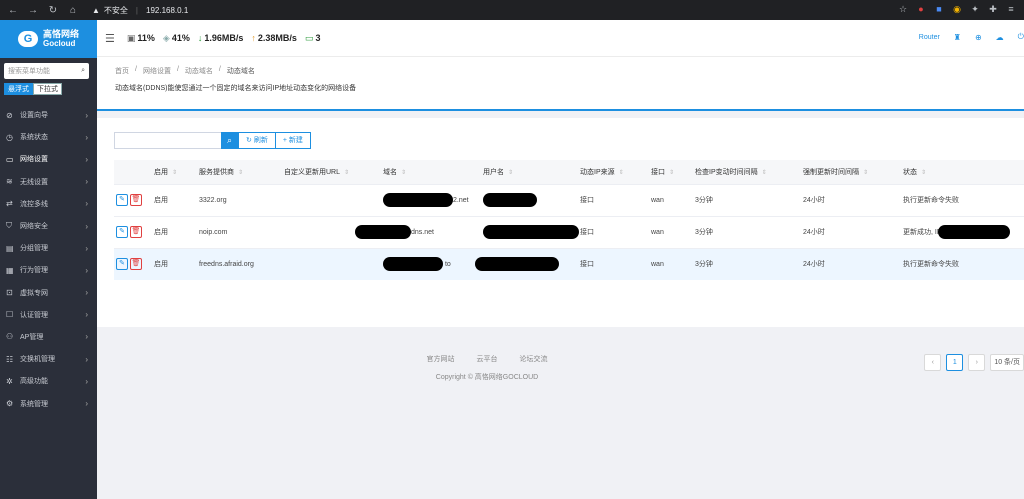  Describe the element at coordinates (48, 315) in the screenshot. I see `sidebar-item-auth: ☐ 认证管理 ›` at that location.